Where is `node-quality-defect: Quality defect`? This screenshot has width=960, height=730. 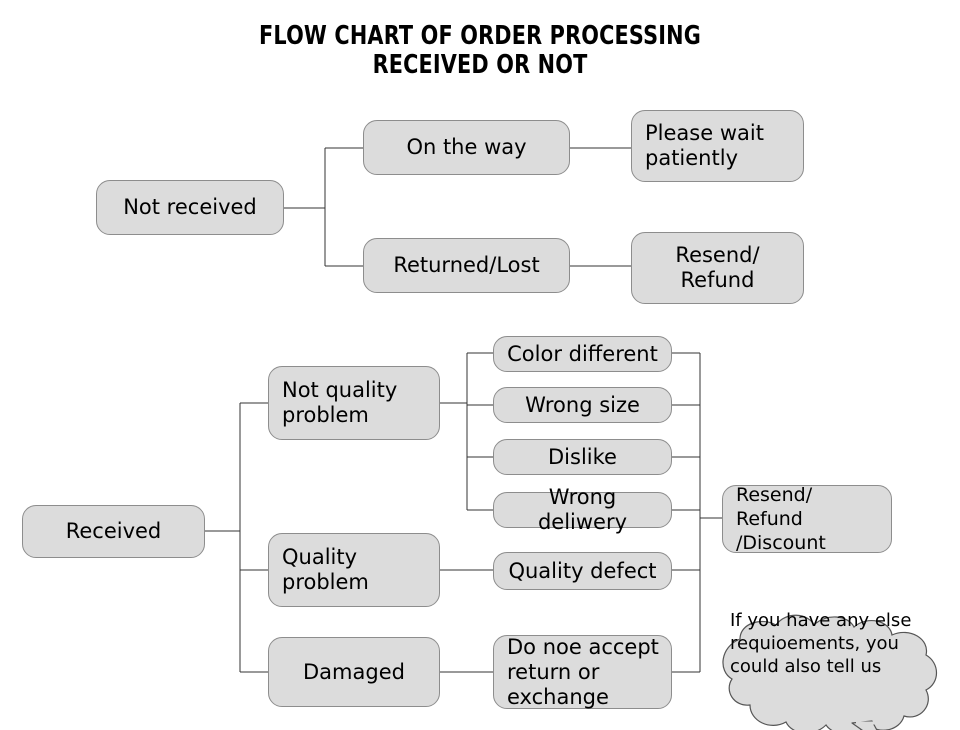
node-quality-defect: Quality defect is located at coordinates (582, 571).